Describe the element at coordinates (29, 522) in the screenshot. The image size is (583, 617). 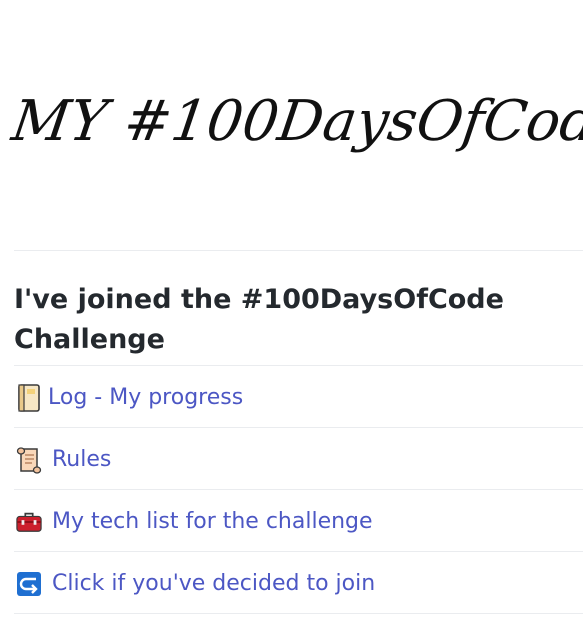
I see `toolbox-icon` at that location.